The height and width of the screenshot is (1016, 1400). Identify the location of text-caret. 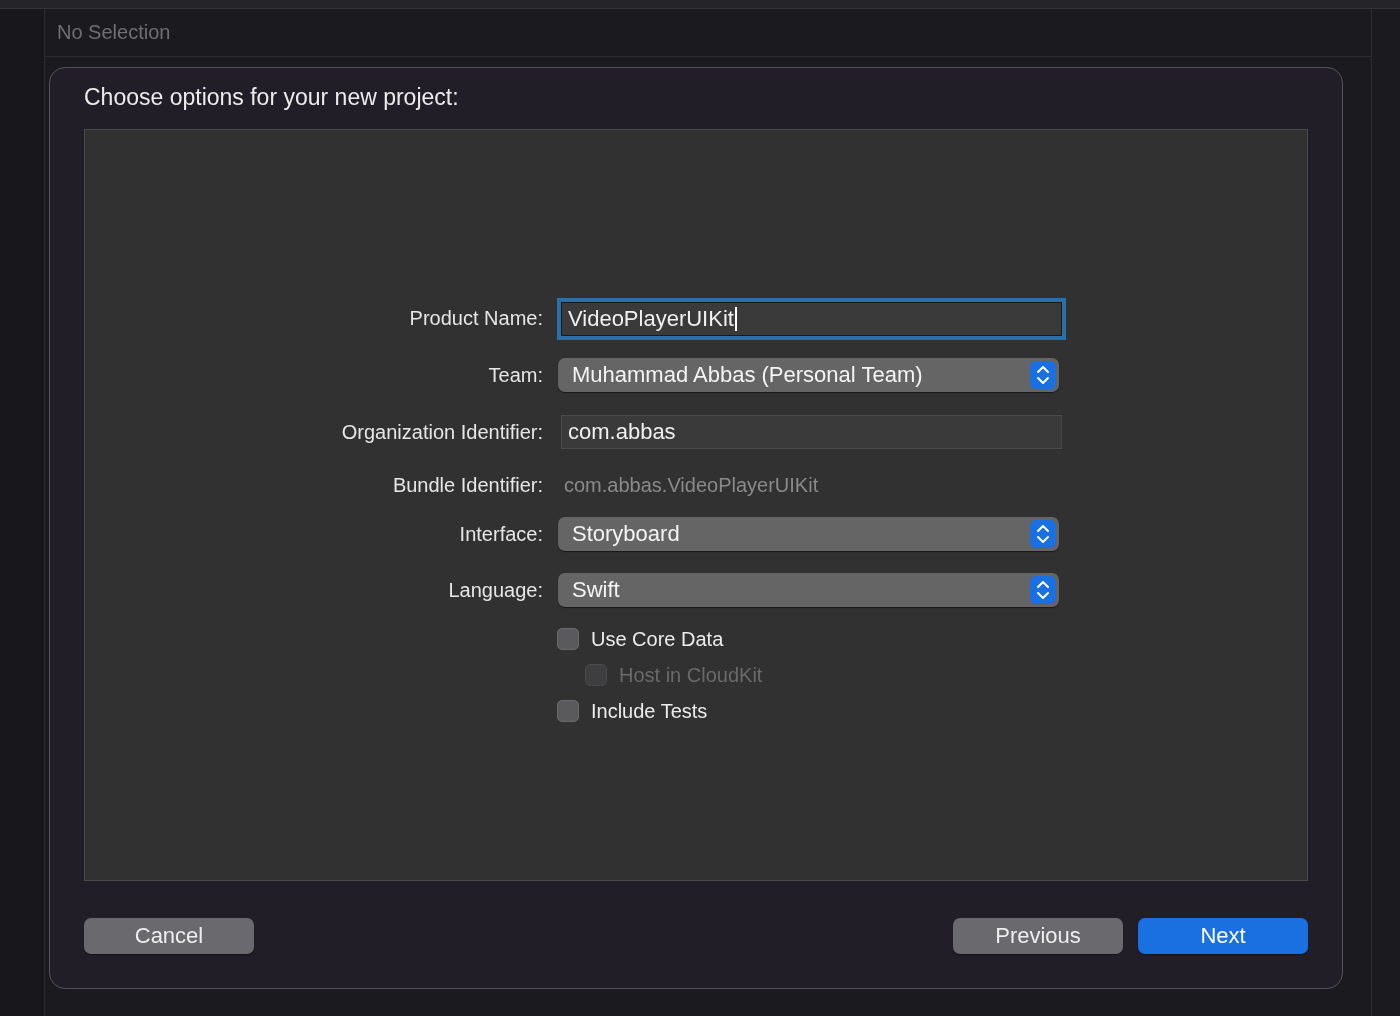
(735, 318).